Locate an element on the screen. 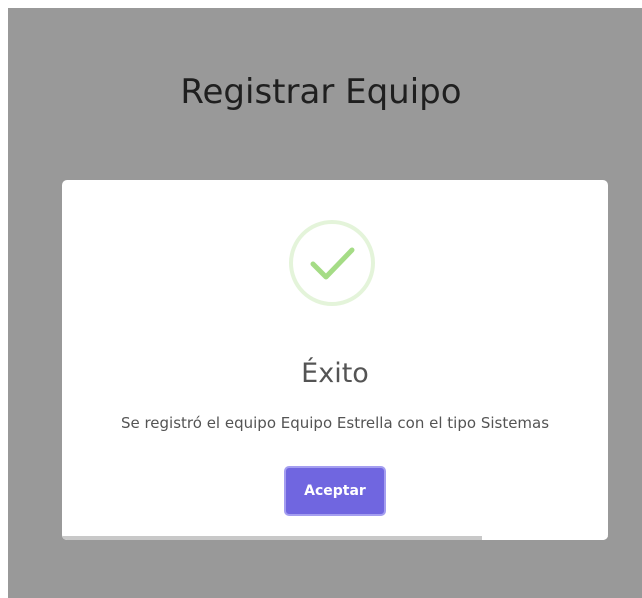 The width and height of the screenshot is (642, 598). dialog-title: Éxito is located at coordinates (335, 373).